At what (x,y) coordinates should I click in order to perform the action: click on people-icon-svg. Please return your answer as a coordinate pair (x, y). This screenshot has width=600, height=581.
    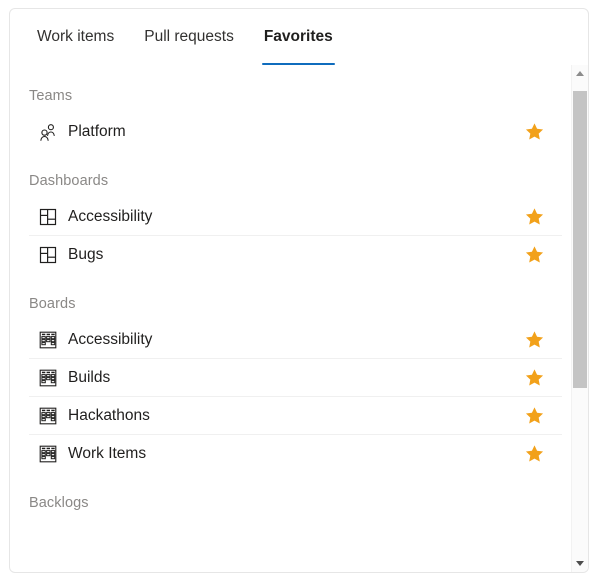
    Looking at the image, I should click on (47, 132).